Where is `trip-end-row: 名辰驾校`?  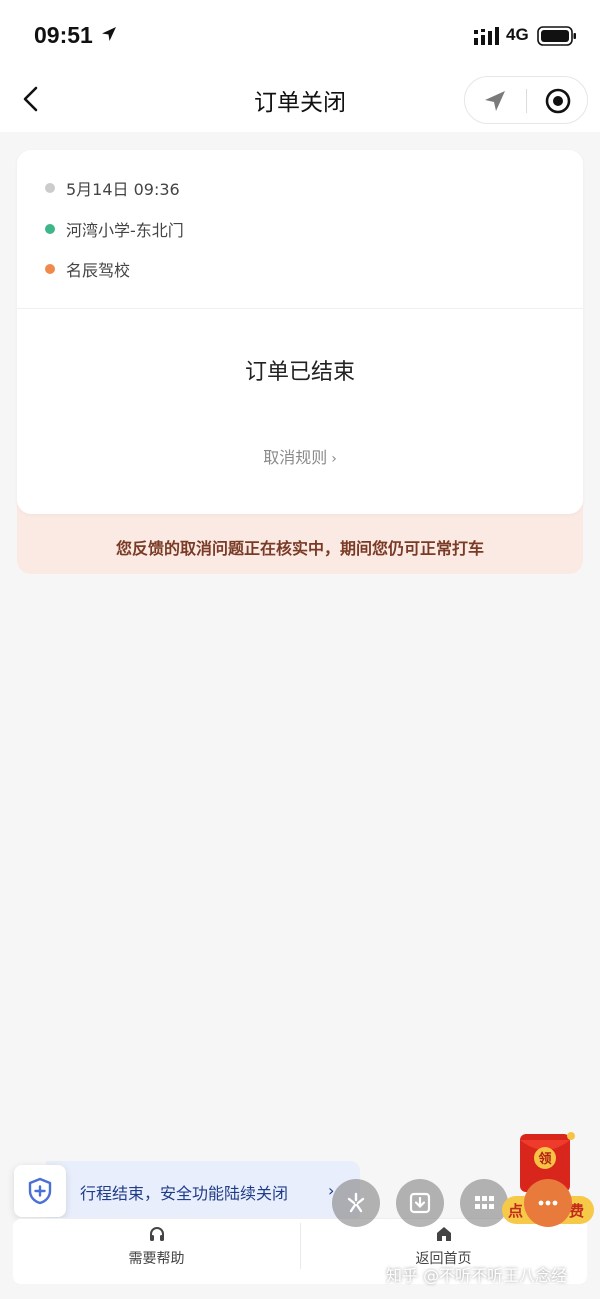 trip-end-row: 名辰驾校 is located at coordinates (87, 269).